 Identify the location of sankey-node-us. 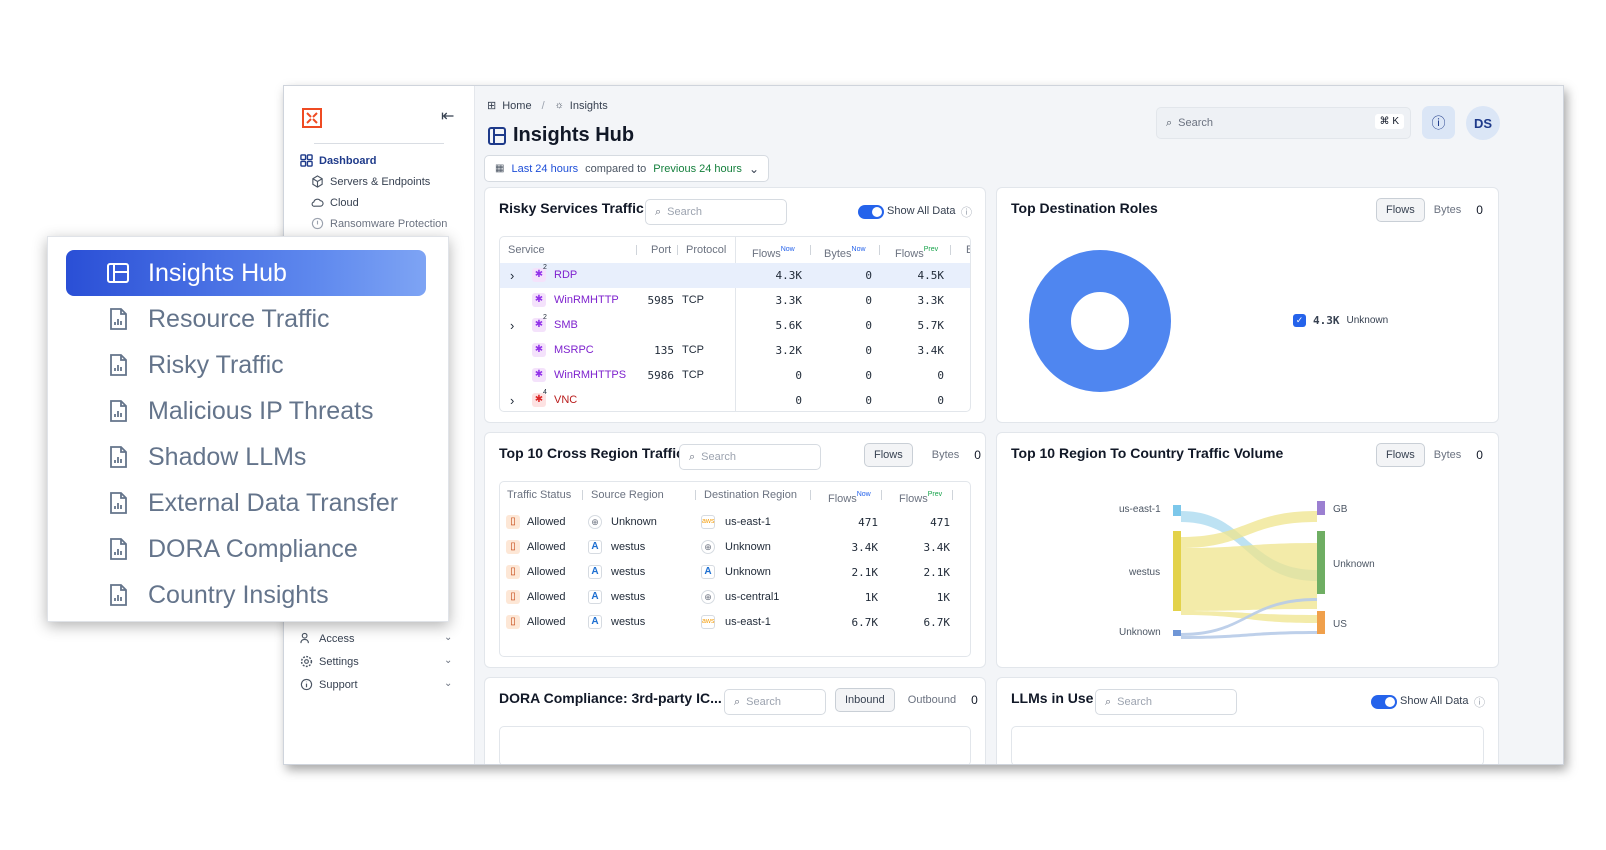
(1321, 622).